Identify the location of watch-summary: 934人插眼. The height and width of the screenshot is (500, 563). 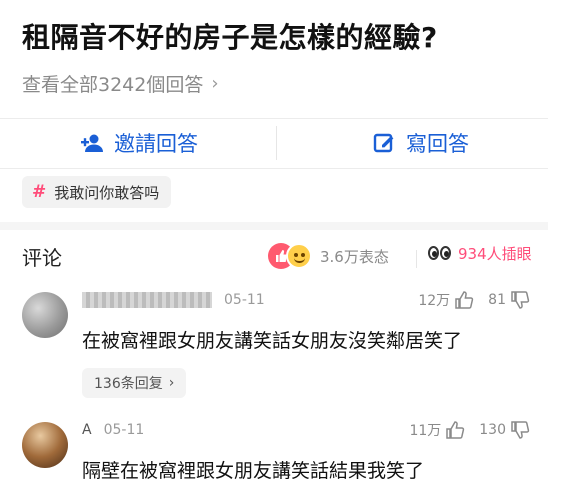
(480, 253).